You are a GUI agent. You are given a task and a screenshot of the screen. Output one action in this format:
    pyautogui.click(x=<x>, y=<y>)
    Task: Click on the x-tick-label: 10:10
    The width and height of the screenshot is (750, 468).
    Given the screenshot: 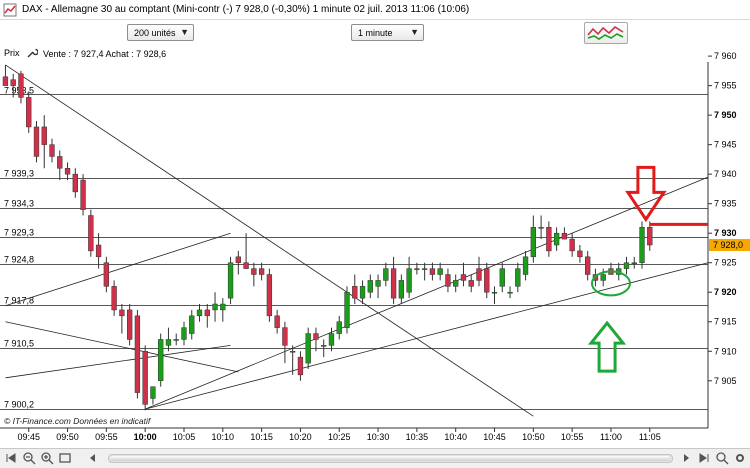 What is the action you would take?
    pyautogui.click(x=223, y=437)
    